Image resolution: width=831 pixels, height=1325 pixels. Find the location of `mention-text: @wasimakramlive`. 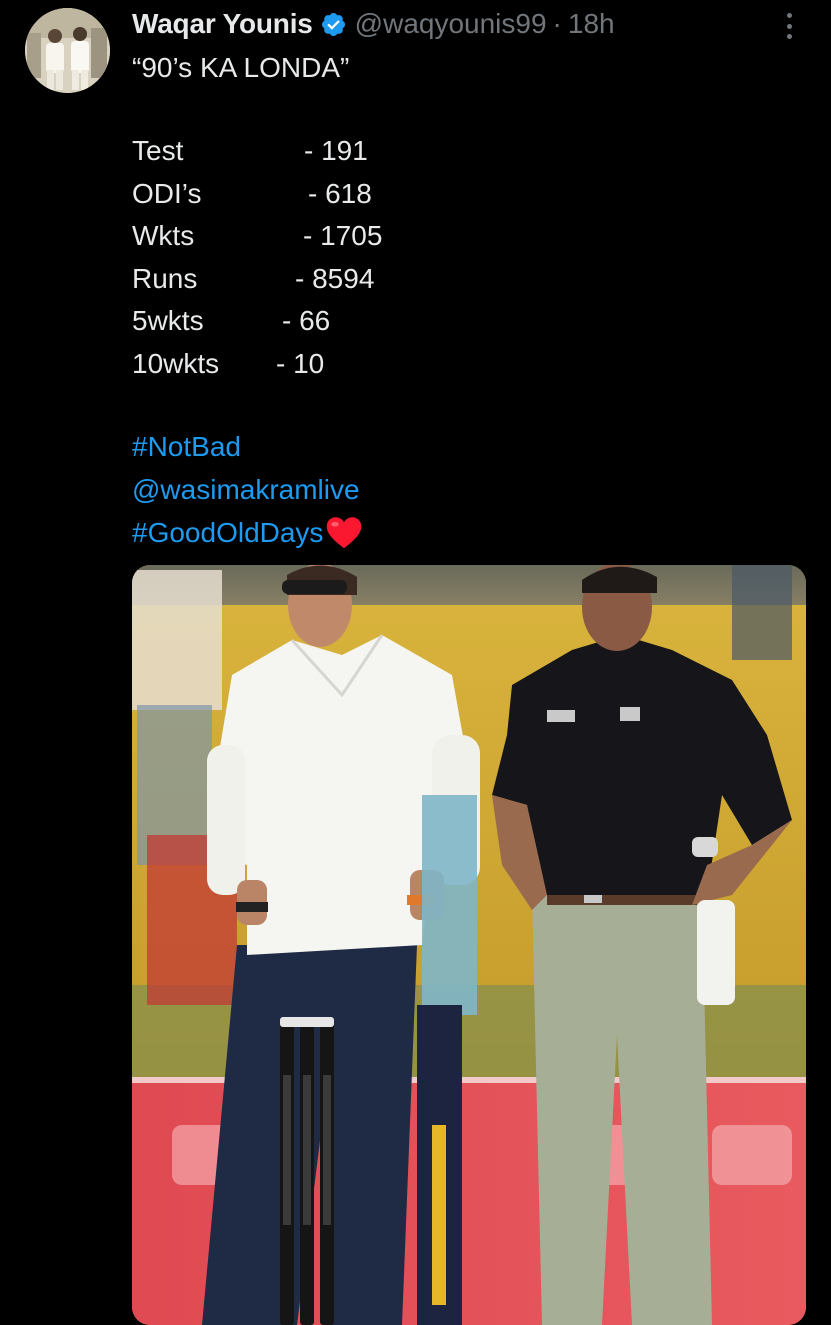

mention-text: @wasimakramlive is located at coordinates (246, 489).